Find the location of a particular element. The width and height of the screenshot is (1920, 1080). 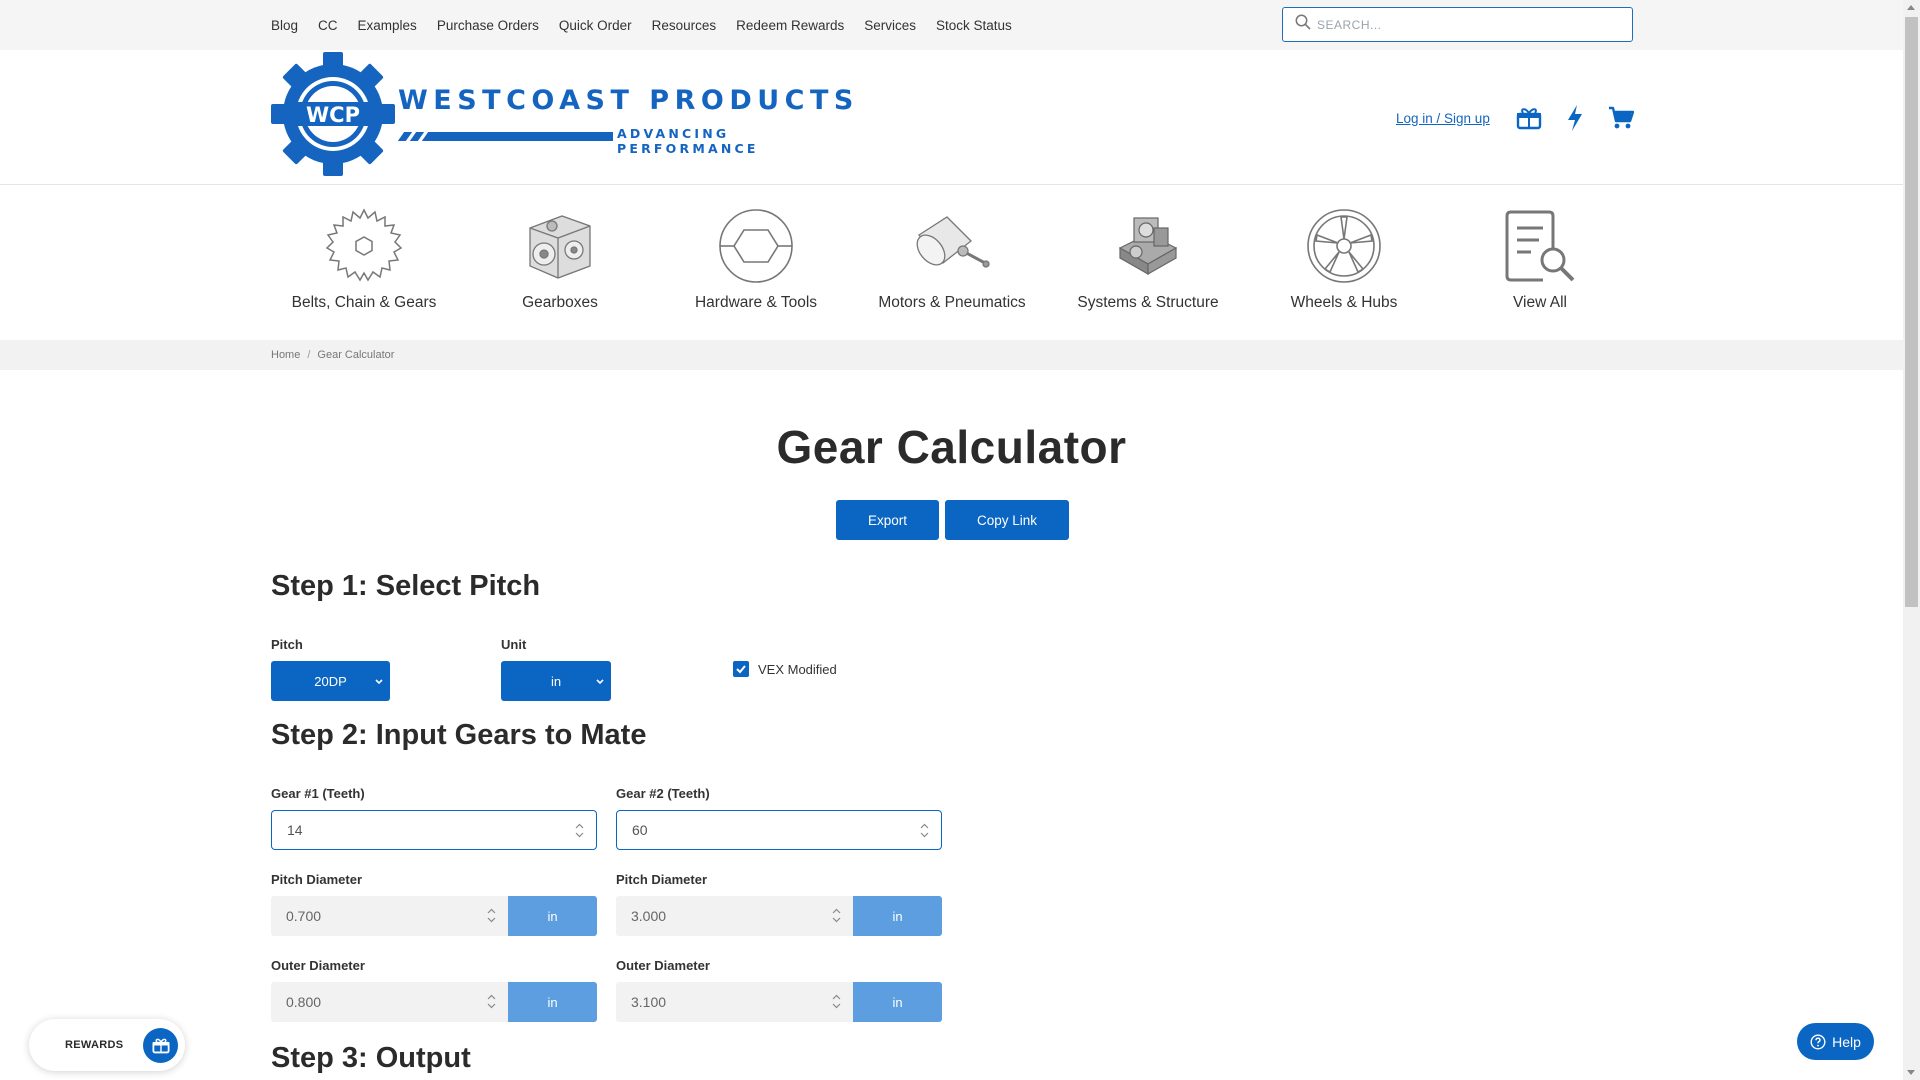

header-actions: Log in / Sign up is located at coordinates (1524, 118).